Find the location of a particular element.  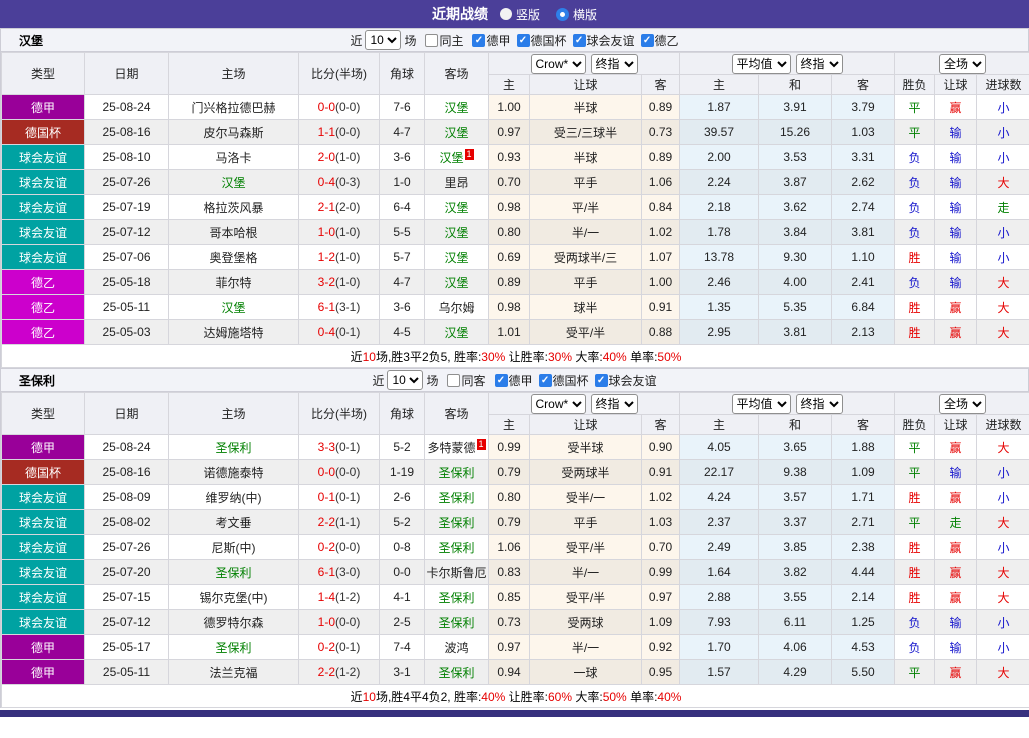

halftime-score: (1-2) is located at coordinates (348, 672).